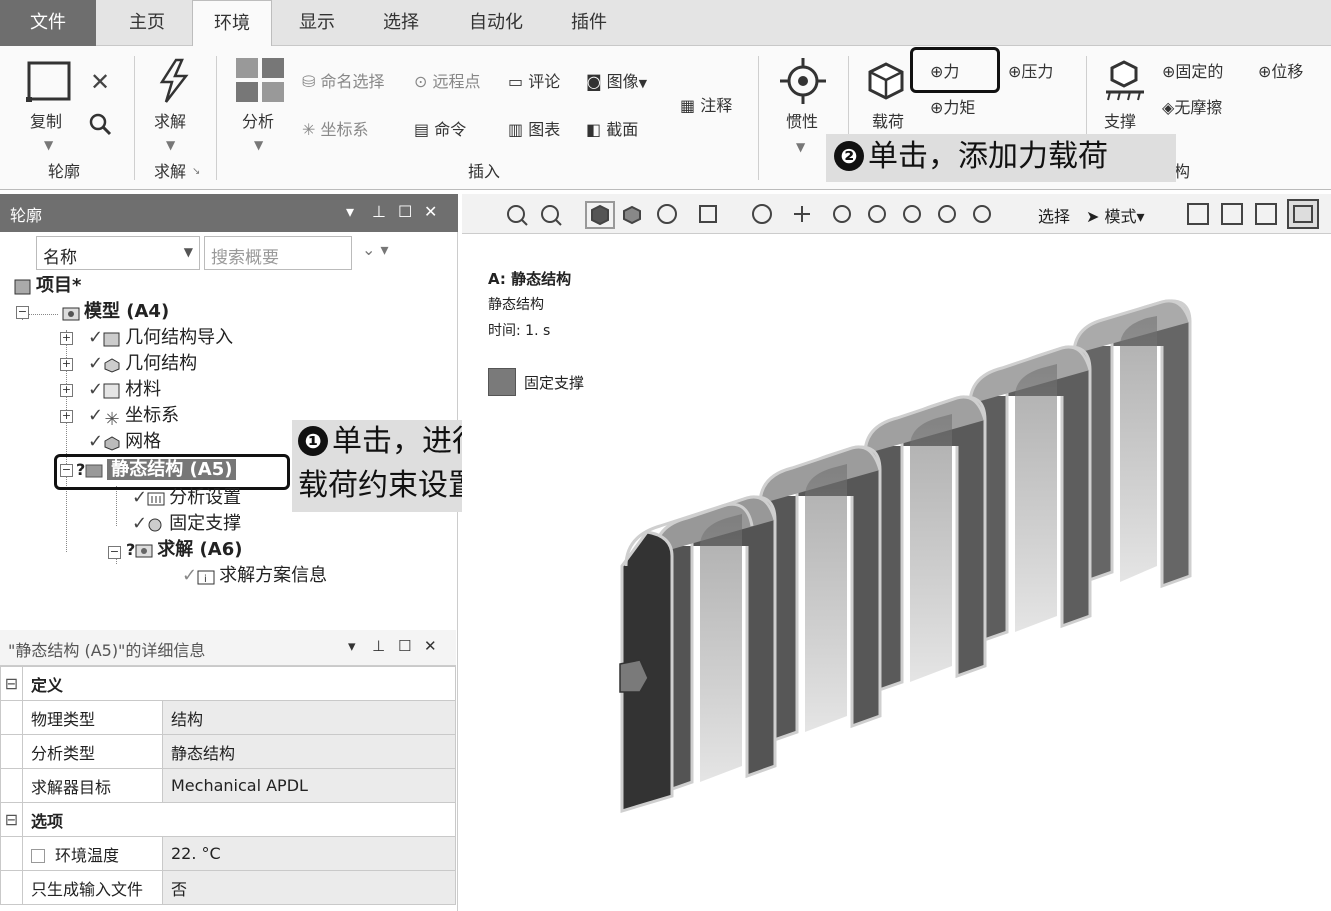 Image resolution: width=1331 pixels, height=911 pixels. Describe the element at coordinates (38, 855) in the screenshot. I see `checkbox` at that location.